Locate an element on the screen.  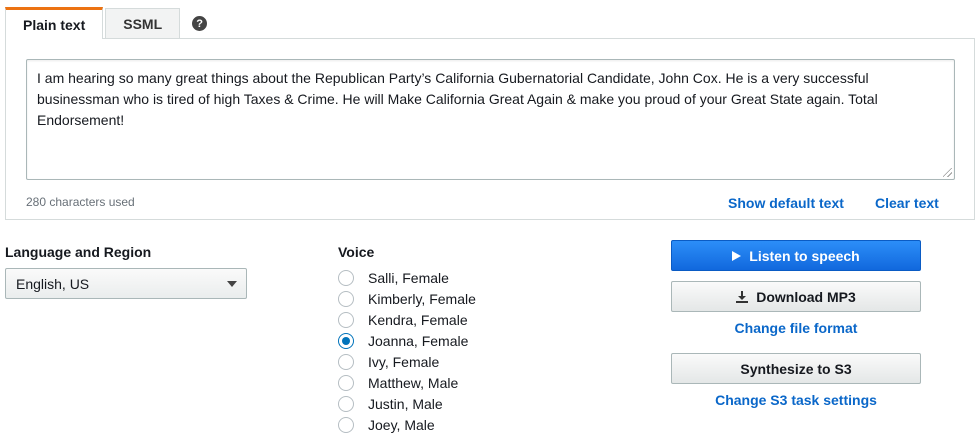
listen-to-speech-button: Listen to speech is located at coordinates (796, 255).